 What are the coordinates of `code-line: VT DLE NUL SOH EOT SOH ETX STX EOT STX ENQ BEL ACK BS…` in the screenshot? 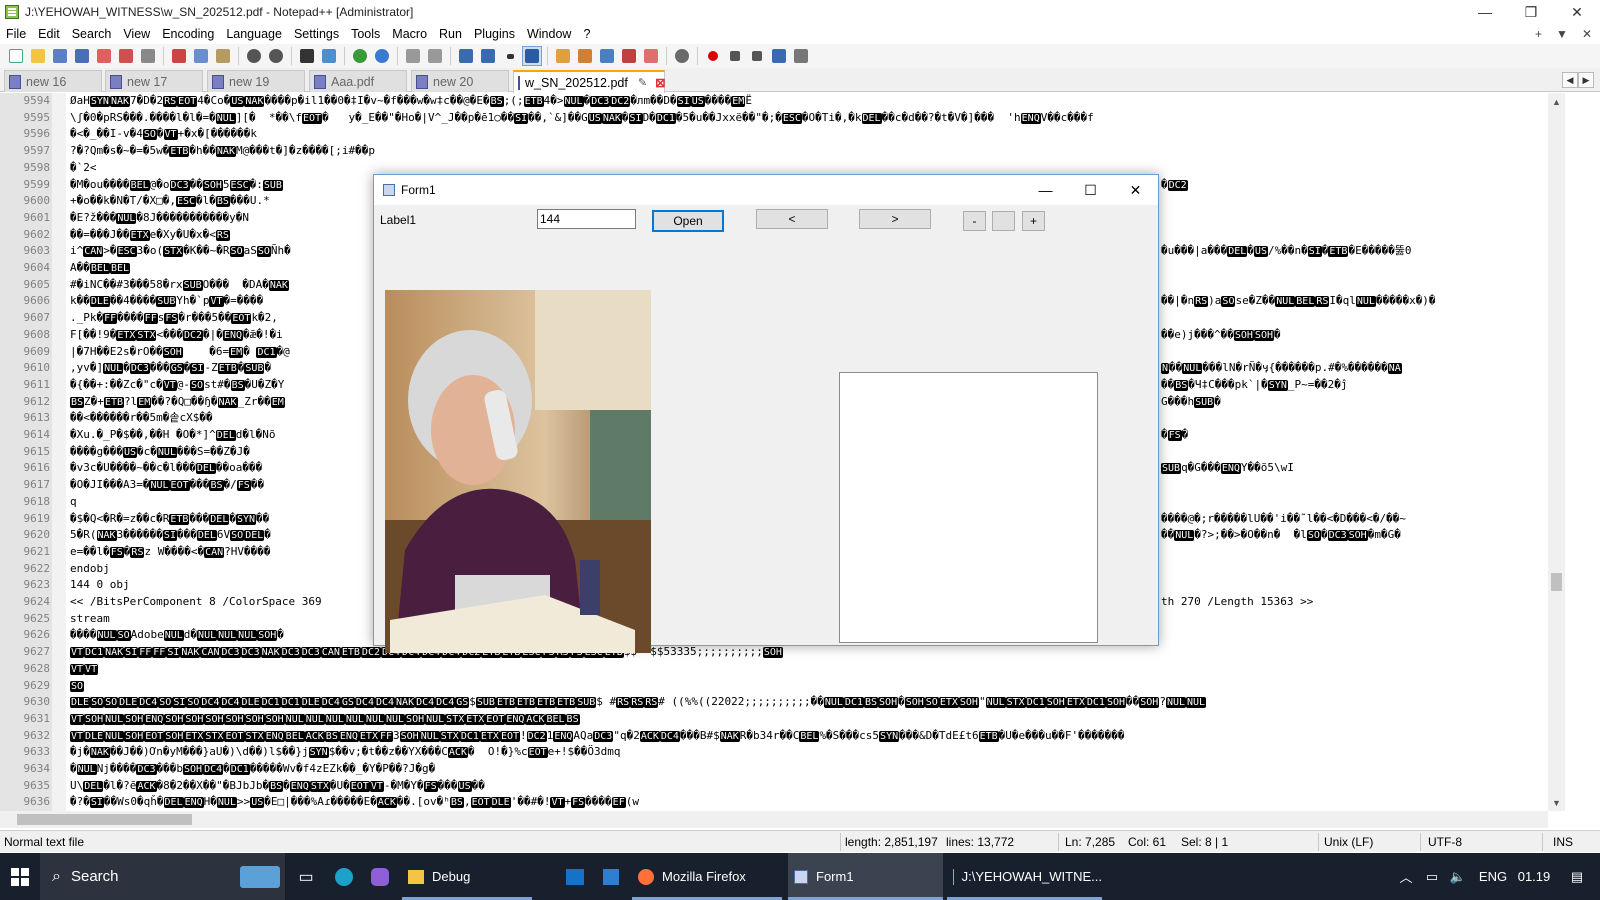 It's located at (808, 736).